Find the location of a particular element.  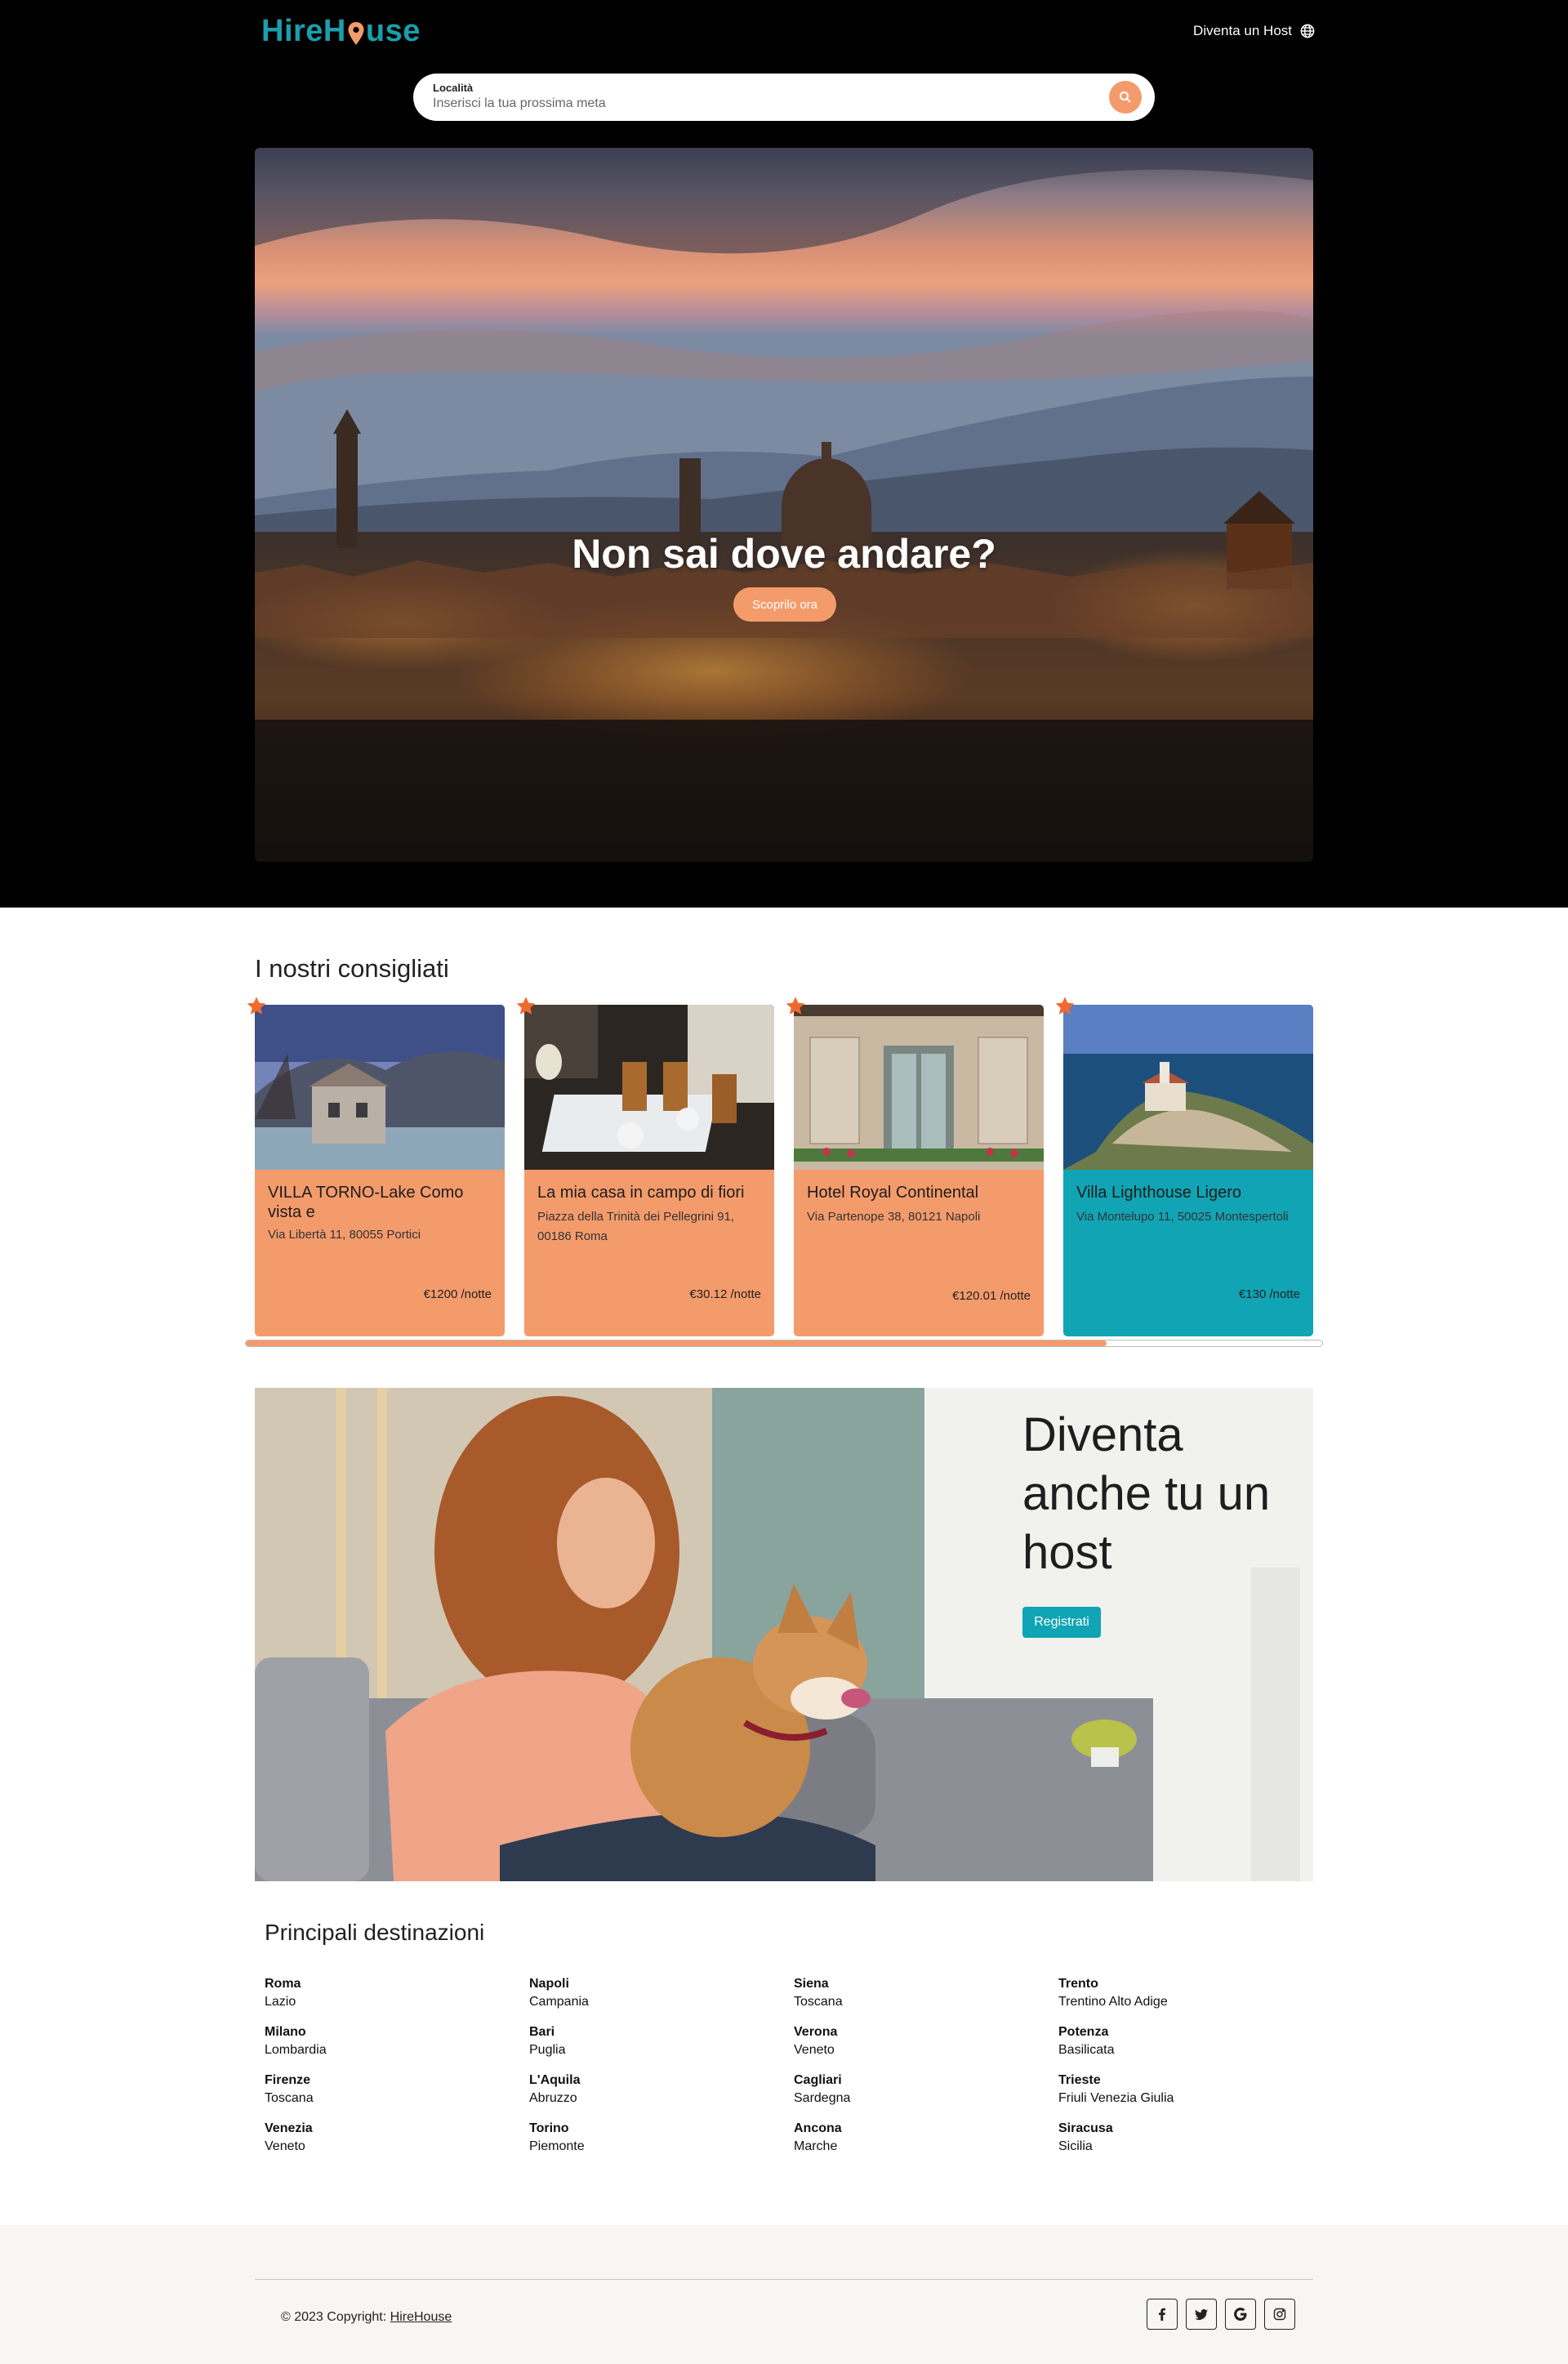

destination-item: Verona Veneto is located at coordinates (916, 2041).